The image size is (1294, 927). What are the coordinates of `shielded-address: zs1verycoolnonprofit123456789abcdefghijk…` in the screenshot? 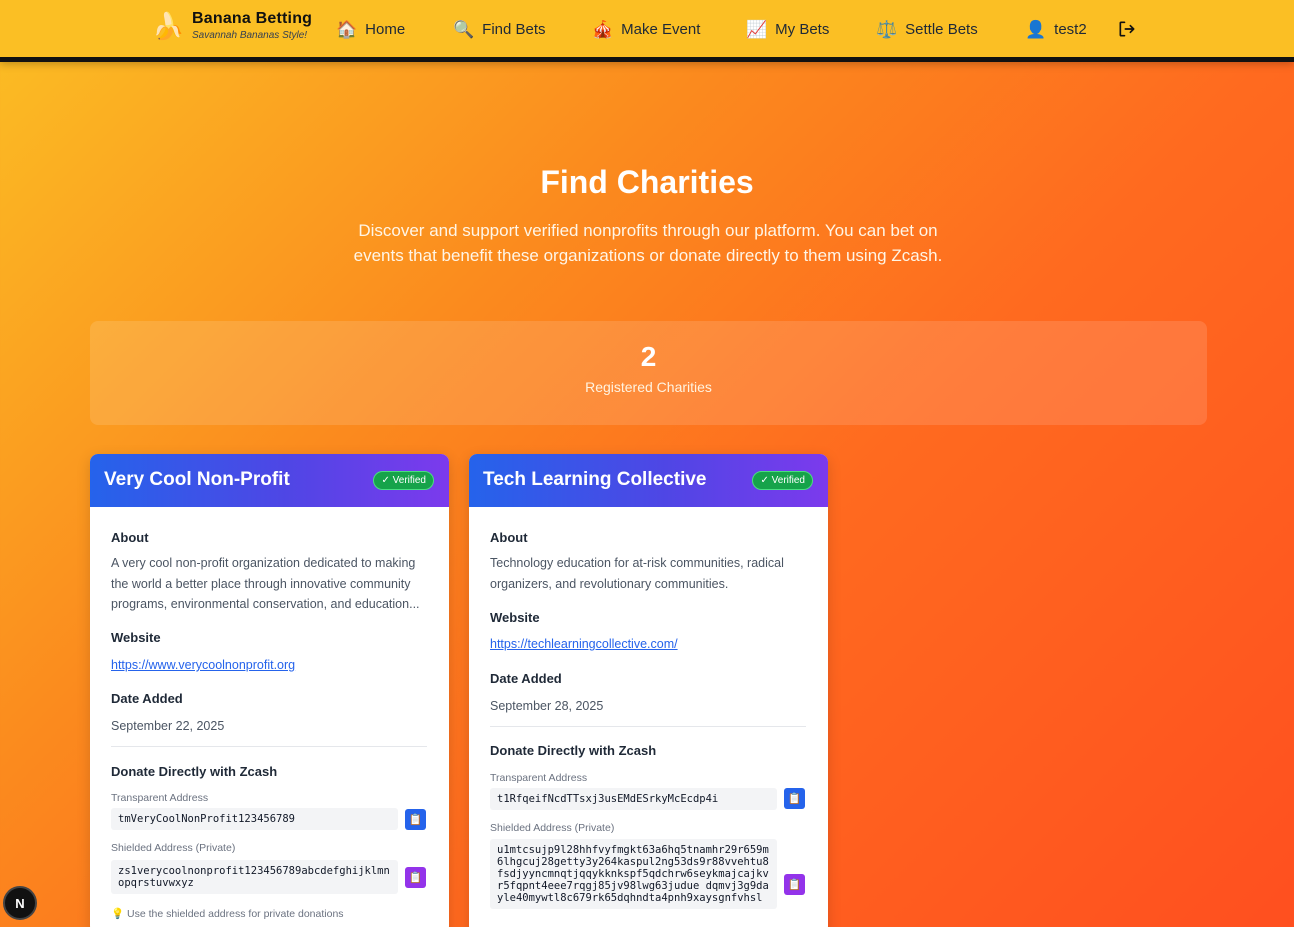 It's located at (254, 877).